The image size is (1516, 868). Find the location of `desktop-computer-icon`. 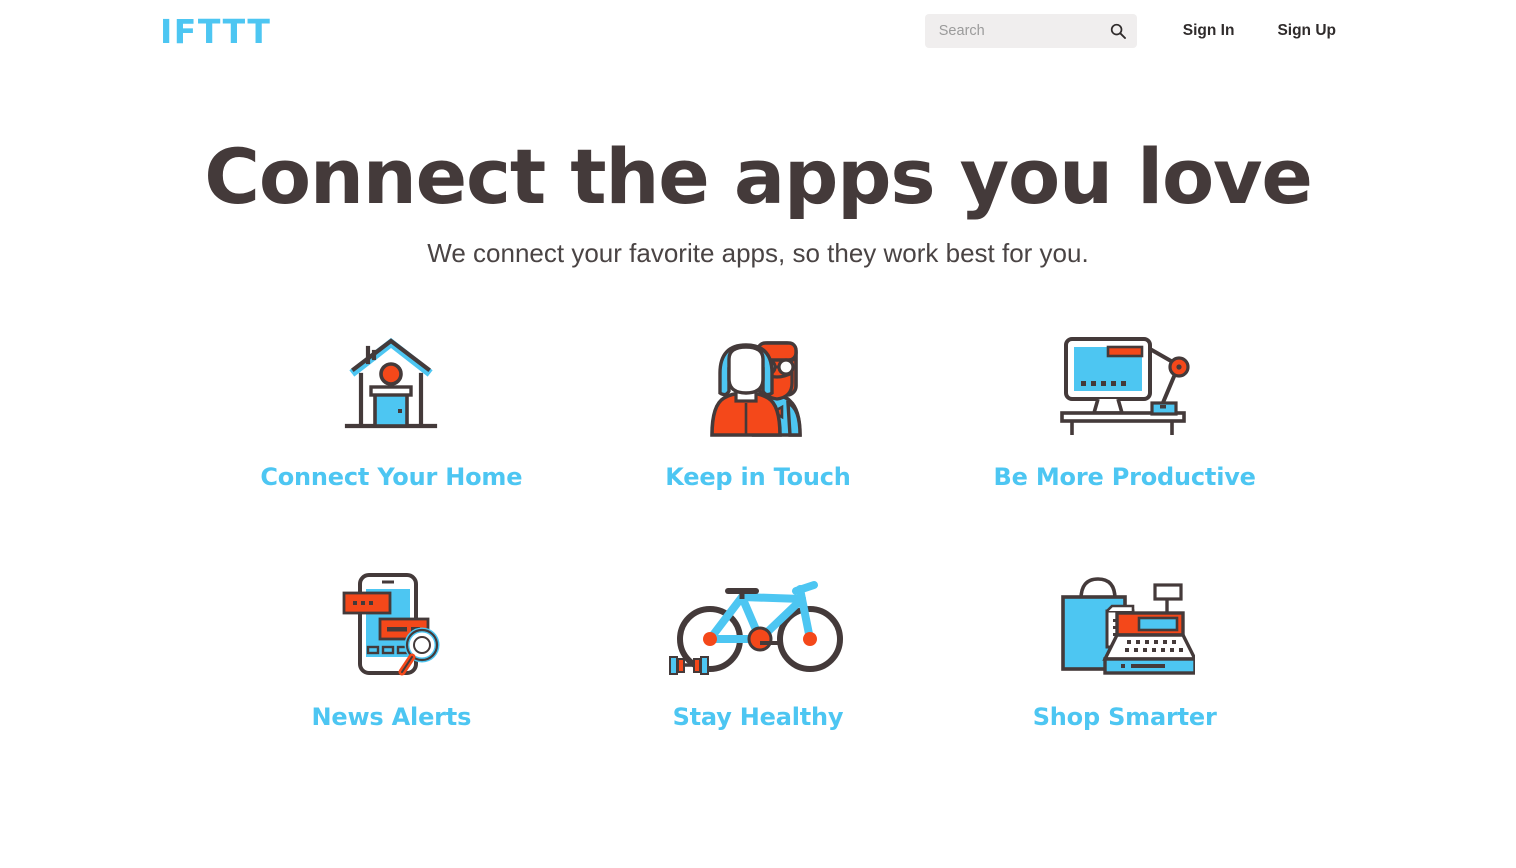

desktop-computer-icon is located at coordinates (1124, 381).